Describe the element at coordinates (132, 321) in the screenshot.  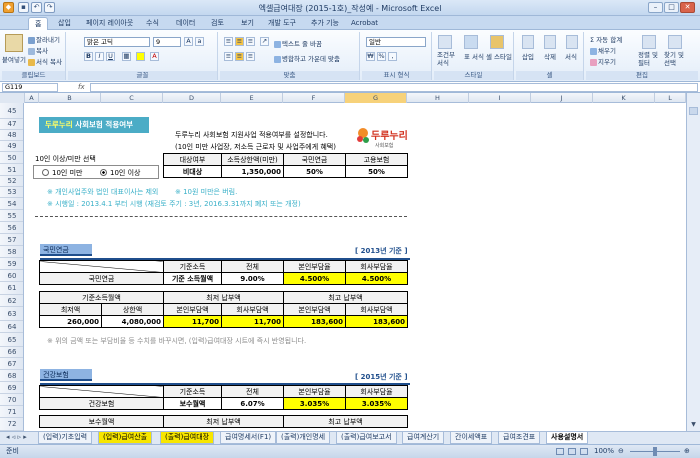
I see `table-cell: 4,080,000` at that location.